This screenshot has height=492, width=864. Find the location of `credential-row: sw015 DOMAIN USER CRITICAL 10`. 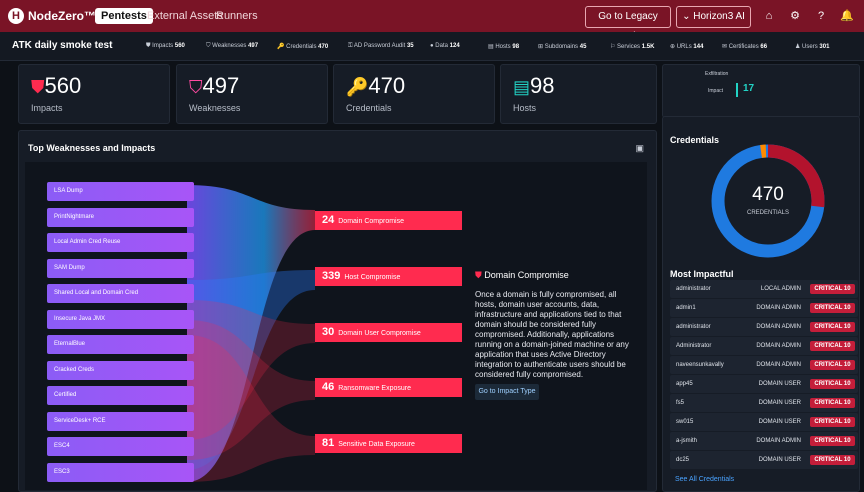

credential-row: sw015 DOMAIN USER CRITICAL 10 is located at coordinates (764, 422).